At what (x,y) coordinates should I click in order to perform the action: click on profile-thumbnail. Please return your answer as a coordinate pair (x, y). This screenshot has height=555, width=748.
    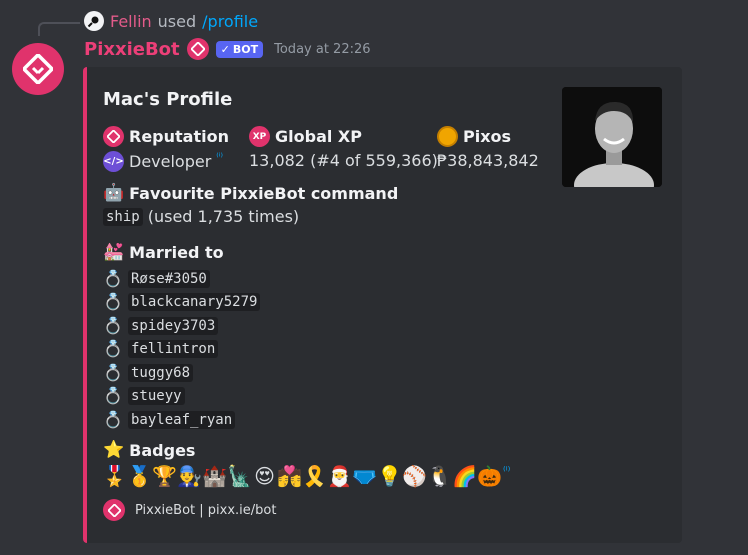
    Looking at the image, I should click on (612, 137).